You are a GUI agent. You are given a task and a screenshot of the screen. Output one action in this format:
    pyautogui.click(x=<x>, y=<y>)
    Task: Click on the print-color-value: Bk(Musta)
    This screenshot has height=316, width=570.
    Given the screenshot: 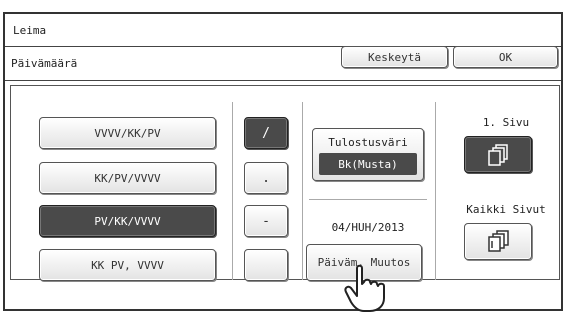 What is the action you would take?
    pyautogui.click(x=368, y=164)
    